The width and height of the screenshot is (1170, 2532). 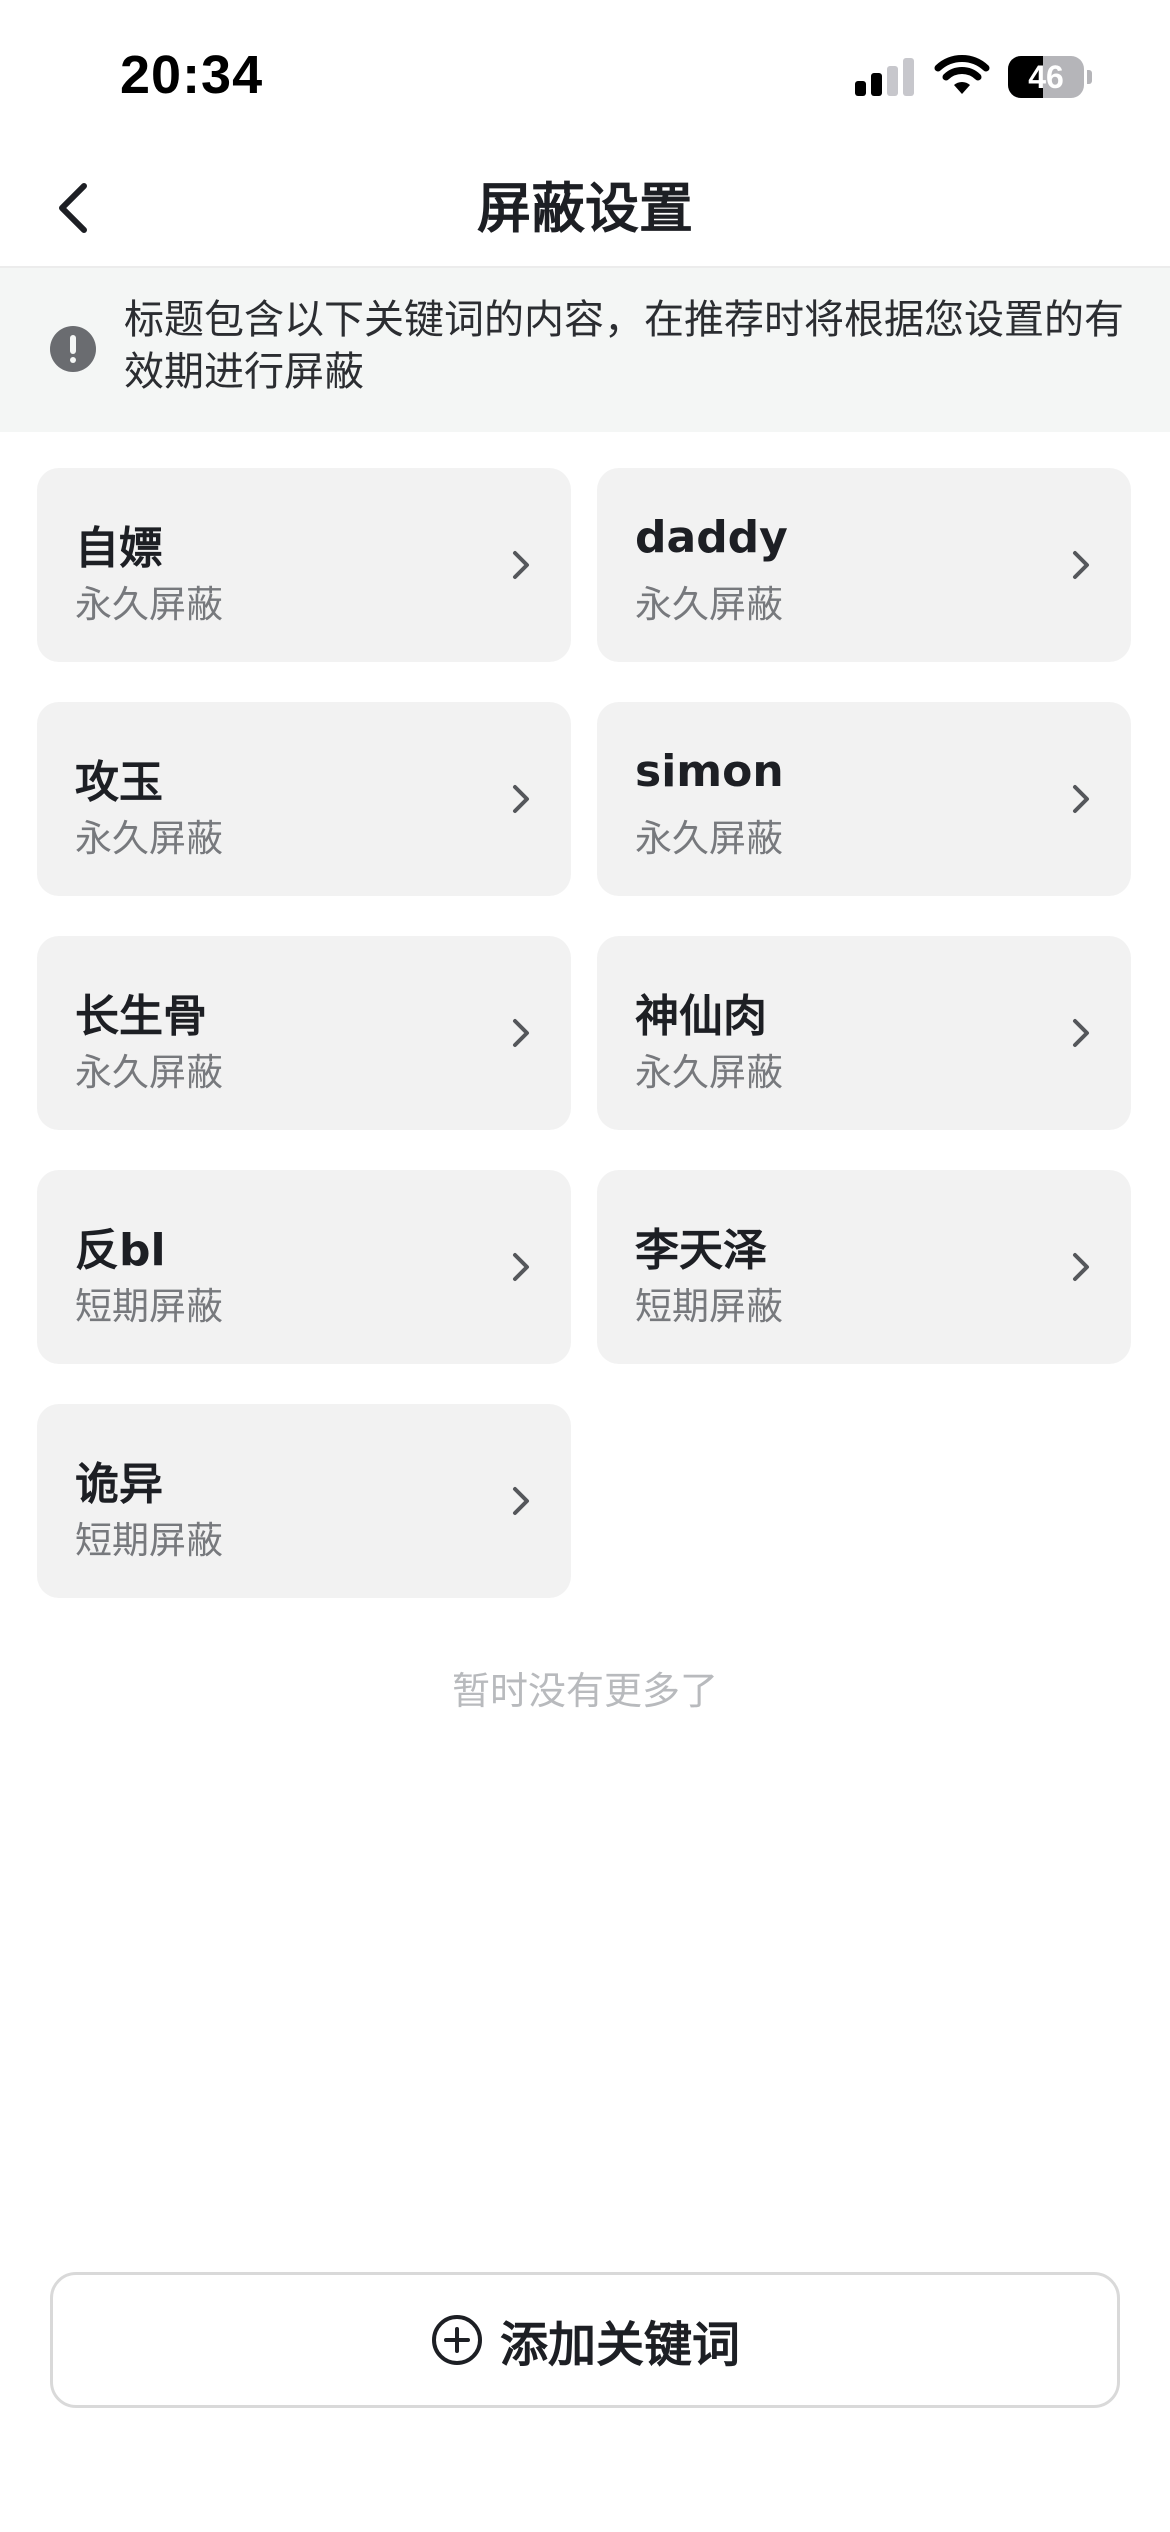 What do you see at coordinates (864, 1033) in the screenshot?
I see `keyword-card: 神仙肉 永久屏蔽` at bounding box center [864, 1033].